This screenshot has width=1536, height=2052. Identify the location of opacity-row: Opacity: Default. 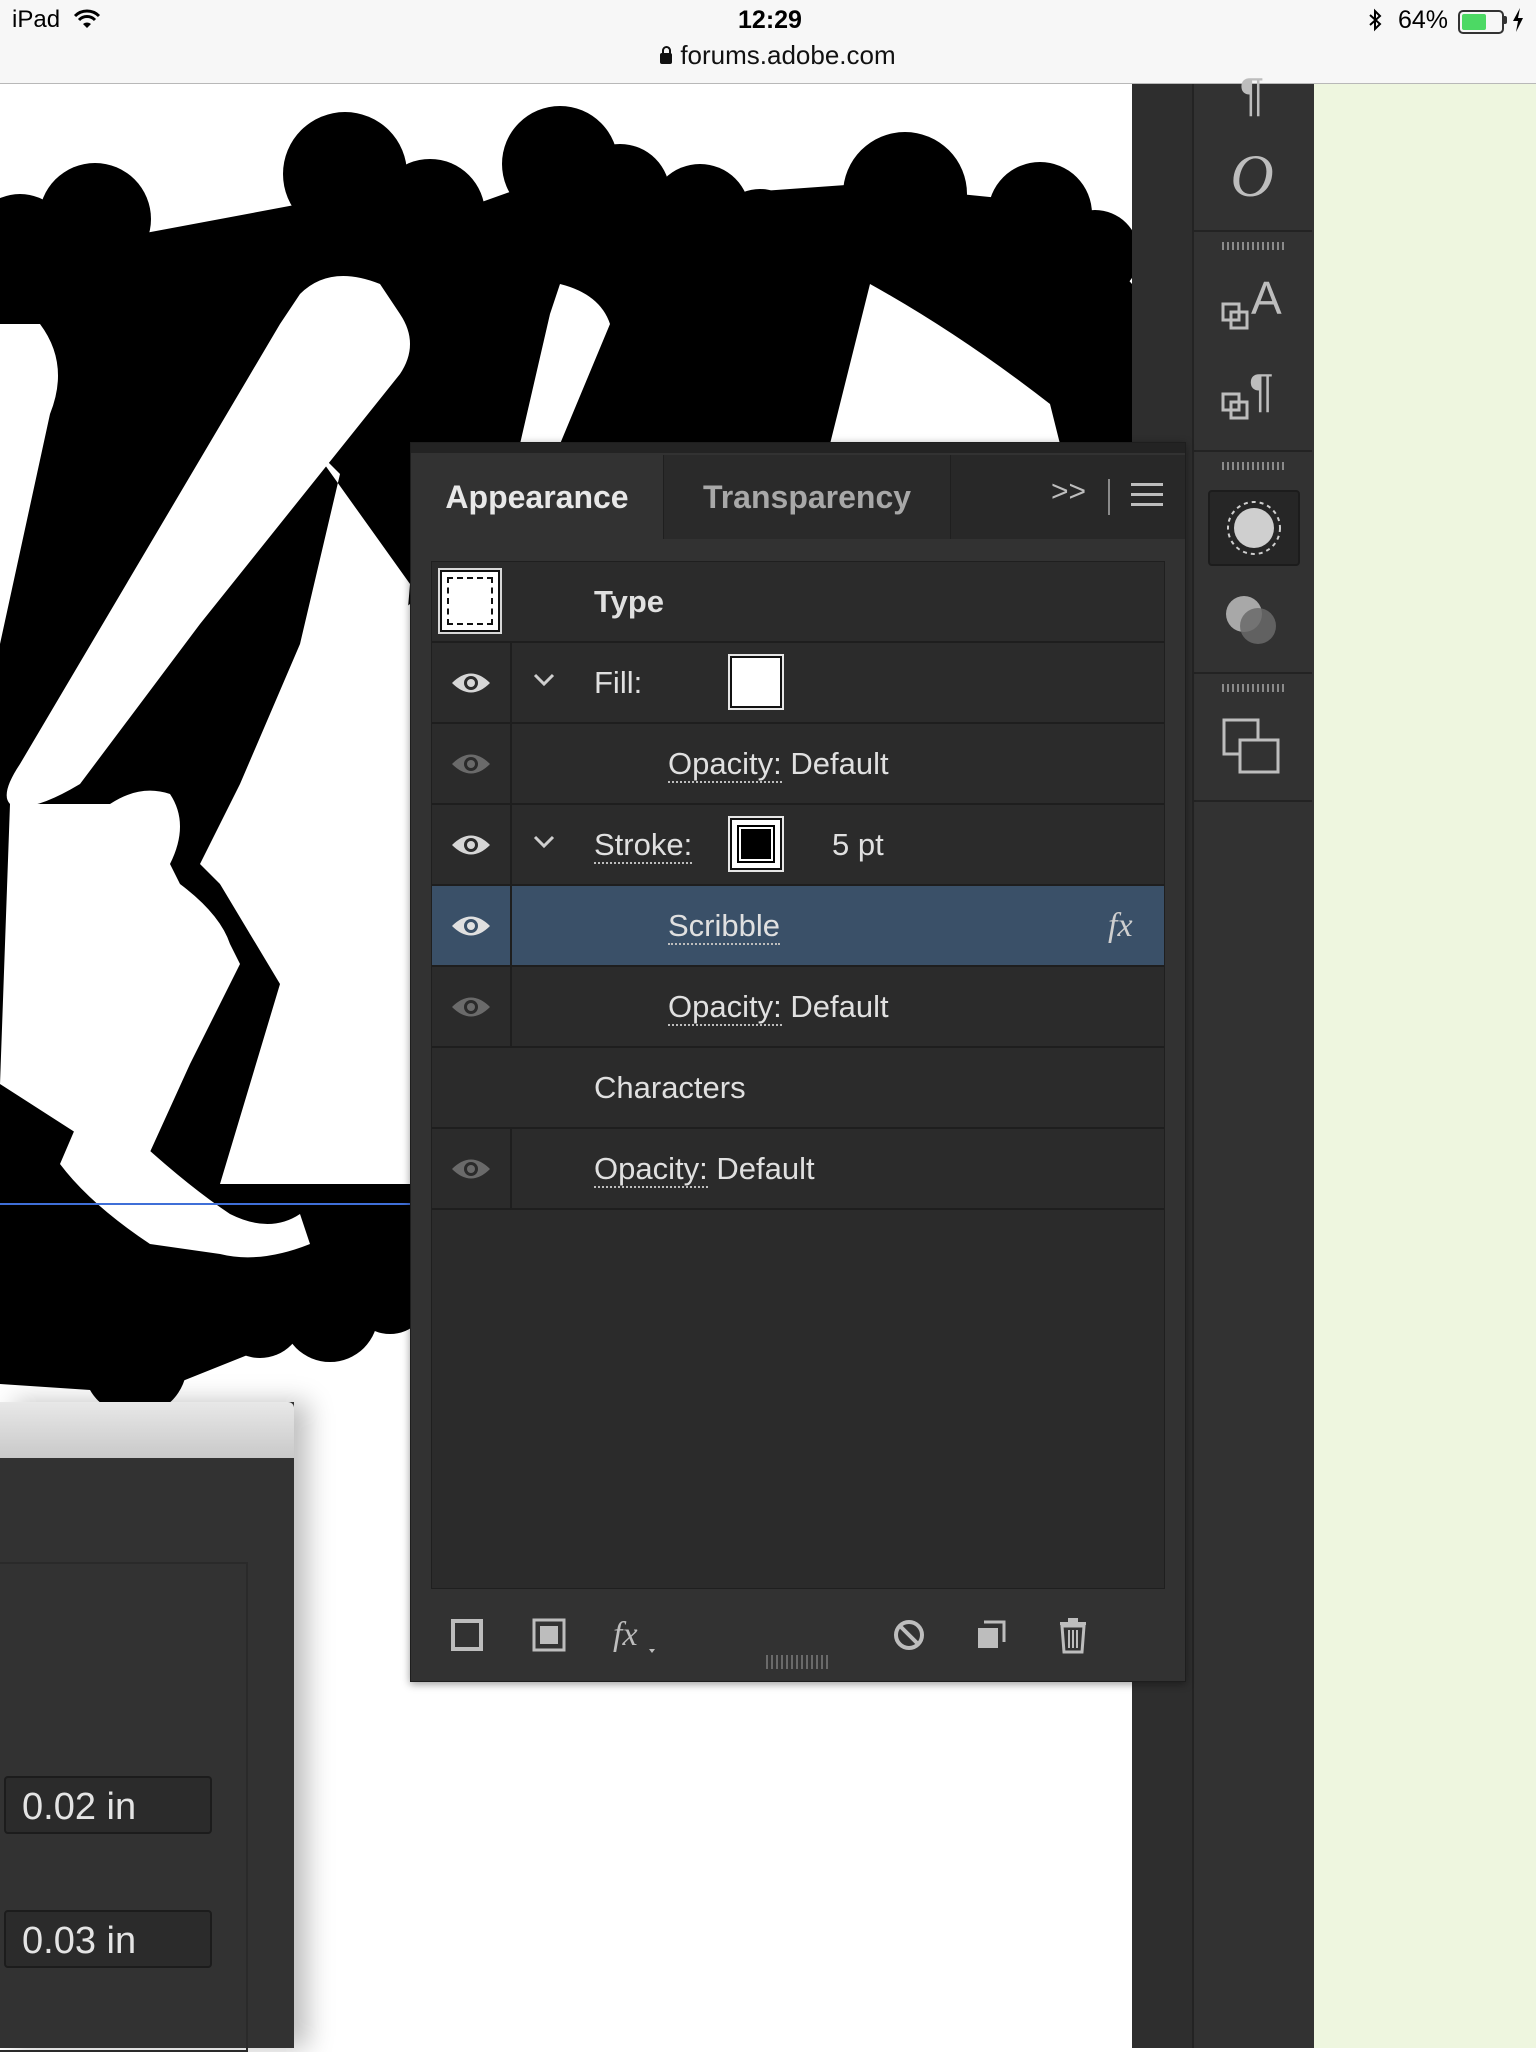
(798, 1169).